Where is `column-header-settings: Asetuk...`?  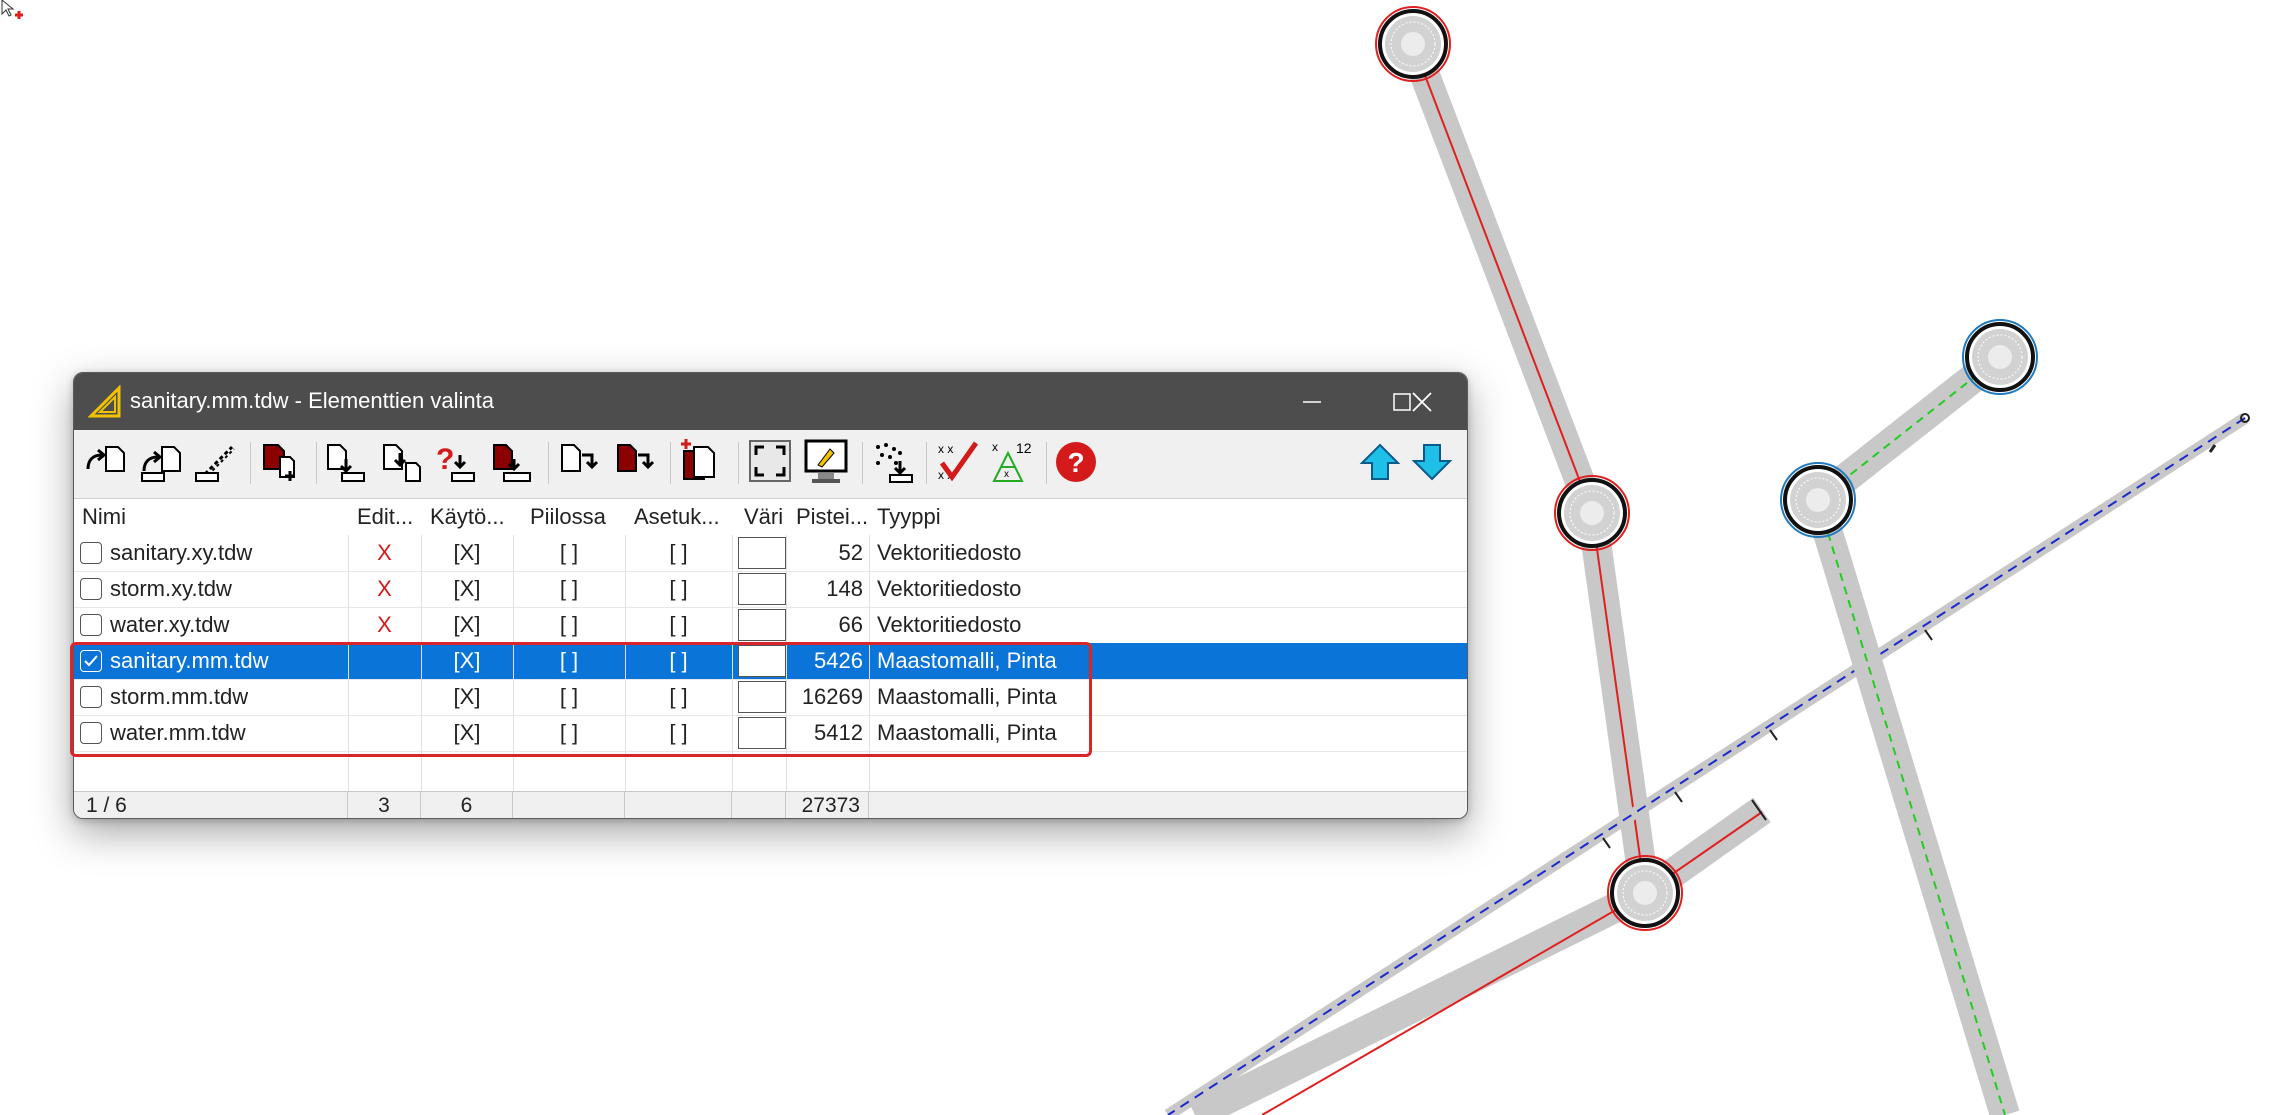 column-header-settings: Asetuk... is located at coordinates (684, 517).